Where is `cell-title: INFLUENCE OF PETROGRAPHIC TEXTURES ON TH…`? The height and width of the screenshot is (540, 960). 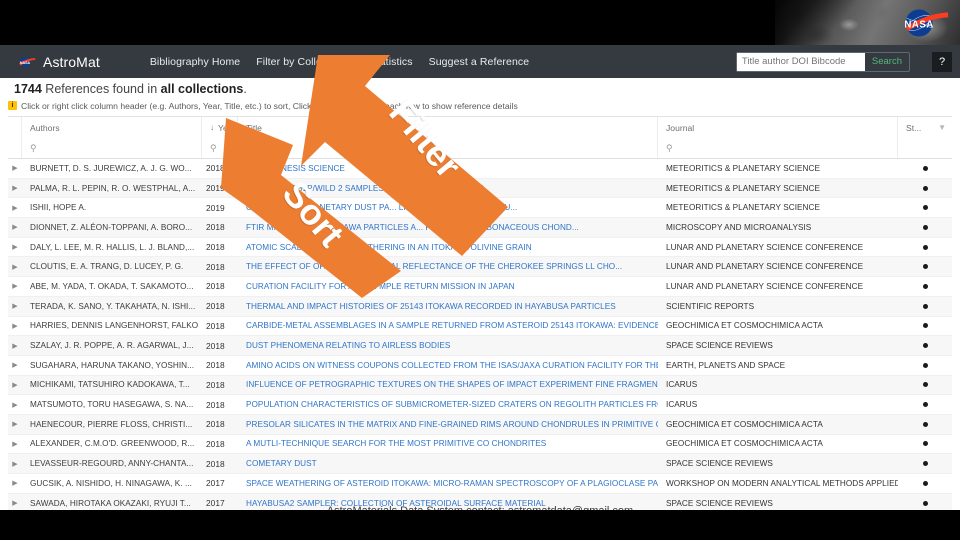 cell-title: INFLUENCE OF PETROGRAPHIC TEXTURES ON TH… is located at coordinates (448, 385).